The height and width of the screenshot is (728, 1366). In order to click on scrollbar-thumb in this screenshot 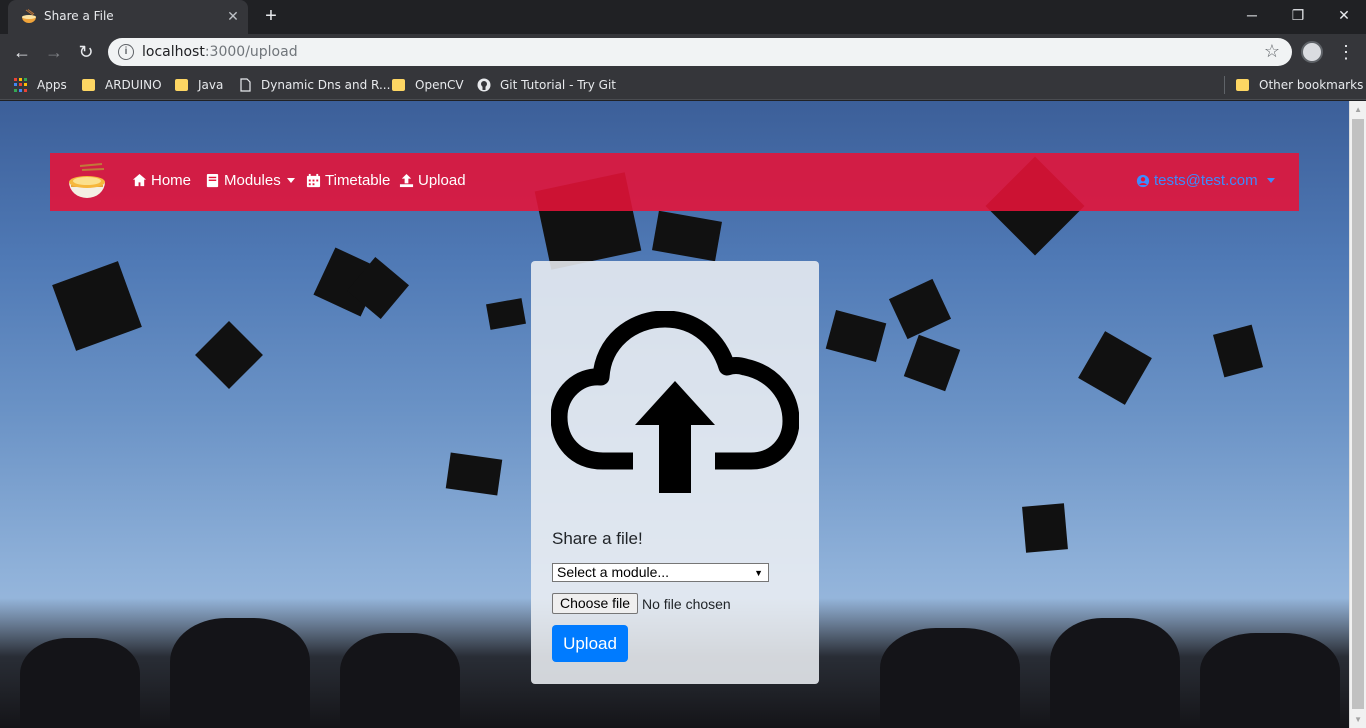, I will do `click(1358, 414)`.